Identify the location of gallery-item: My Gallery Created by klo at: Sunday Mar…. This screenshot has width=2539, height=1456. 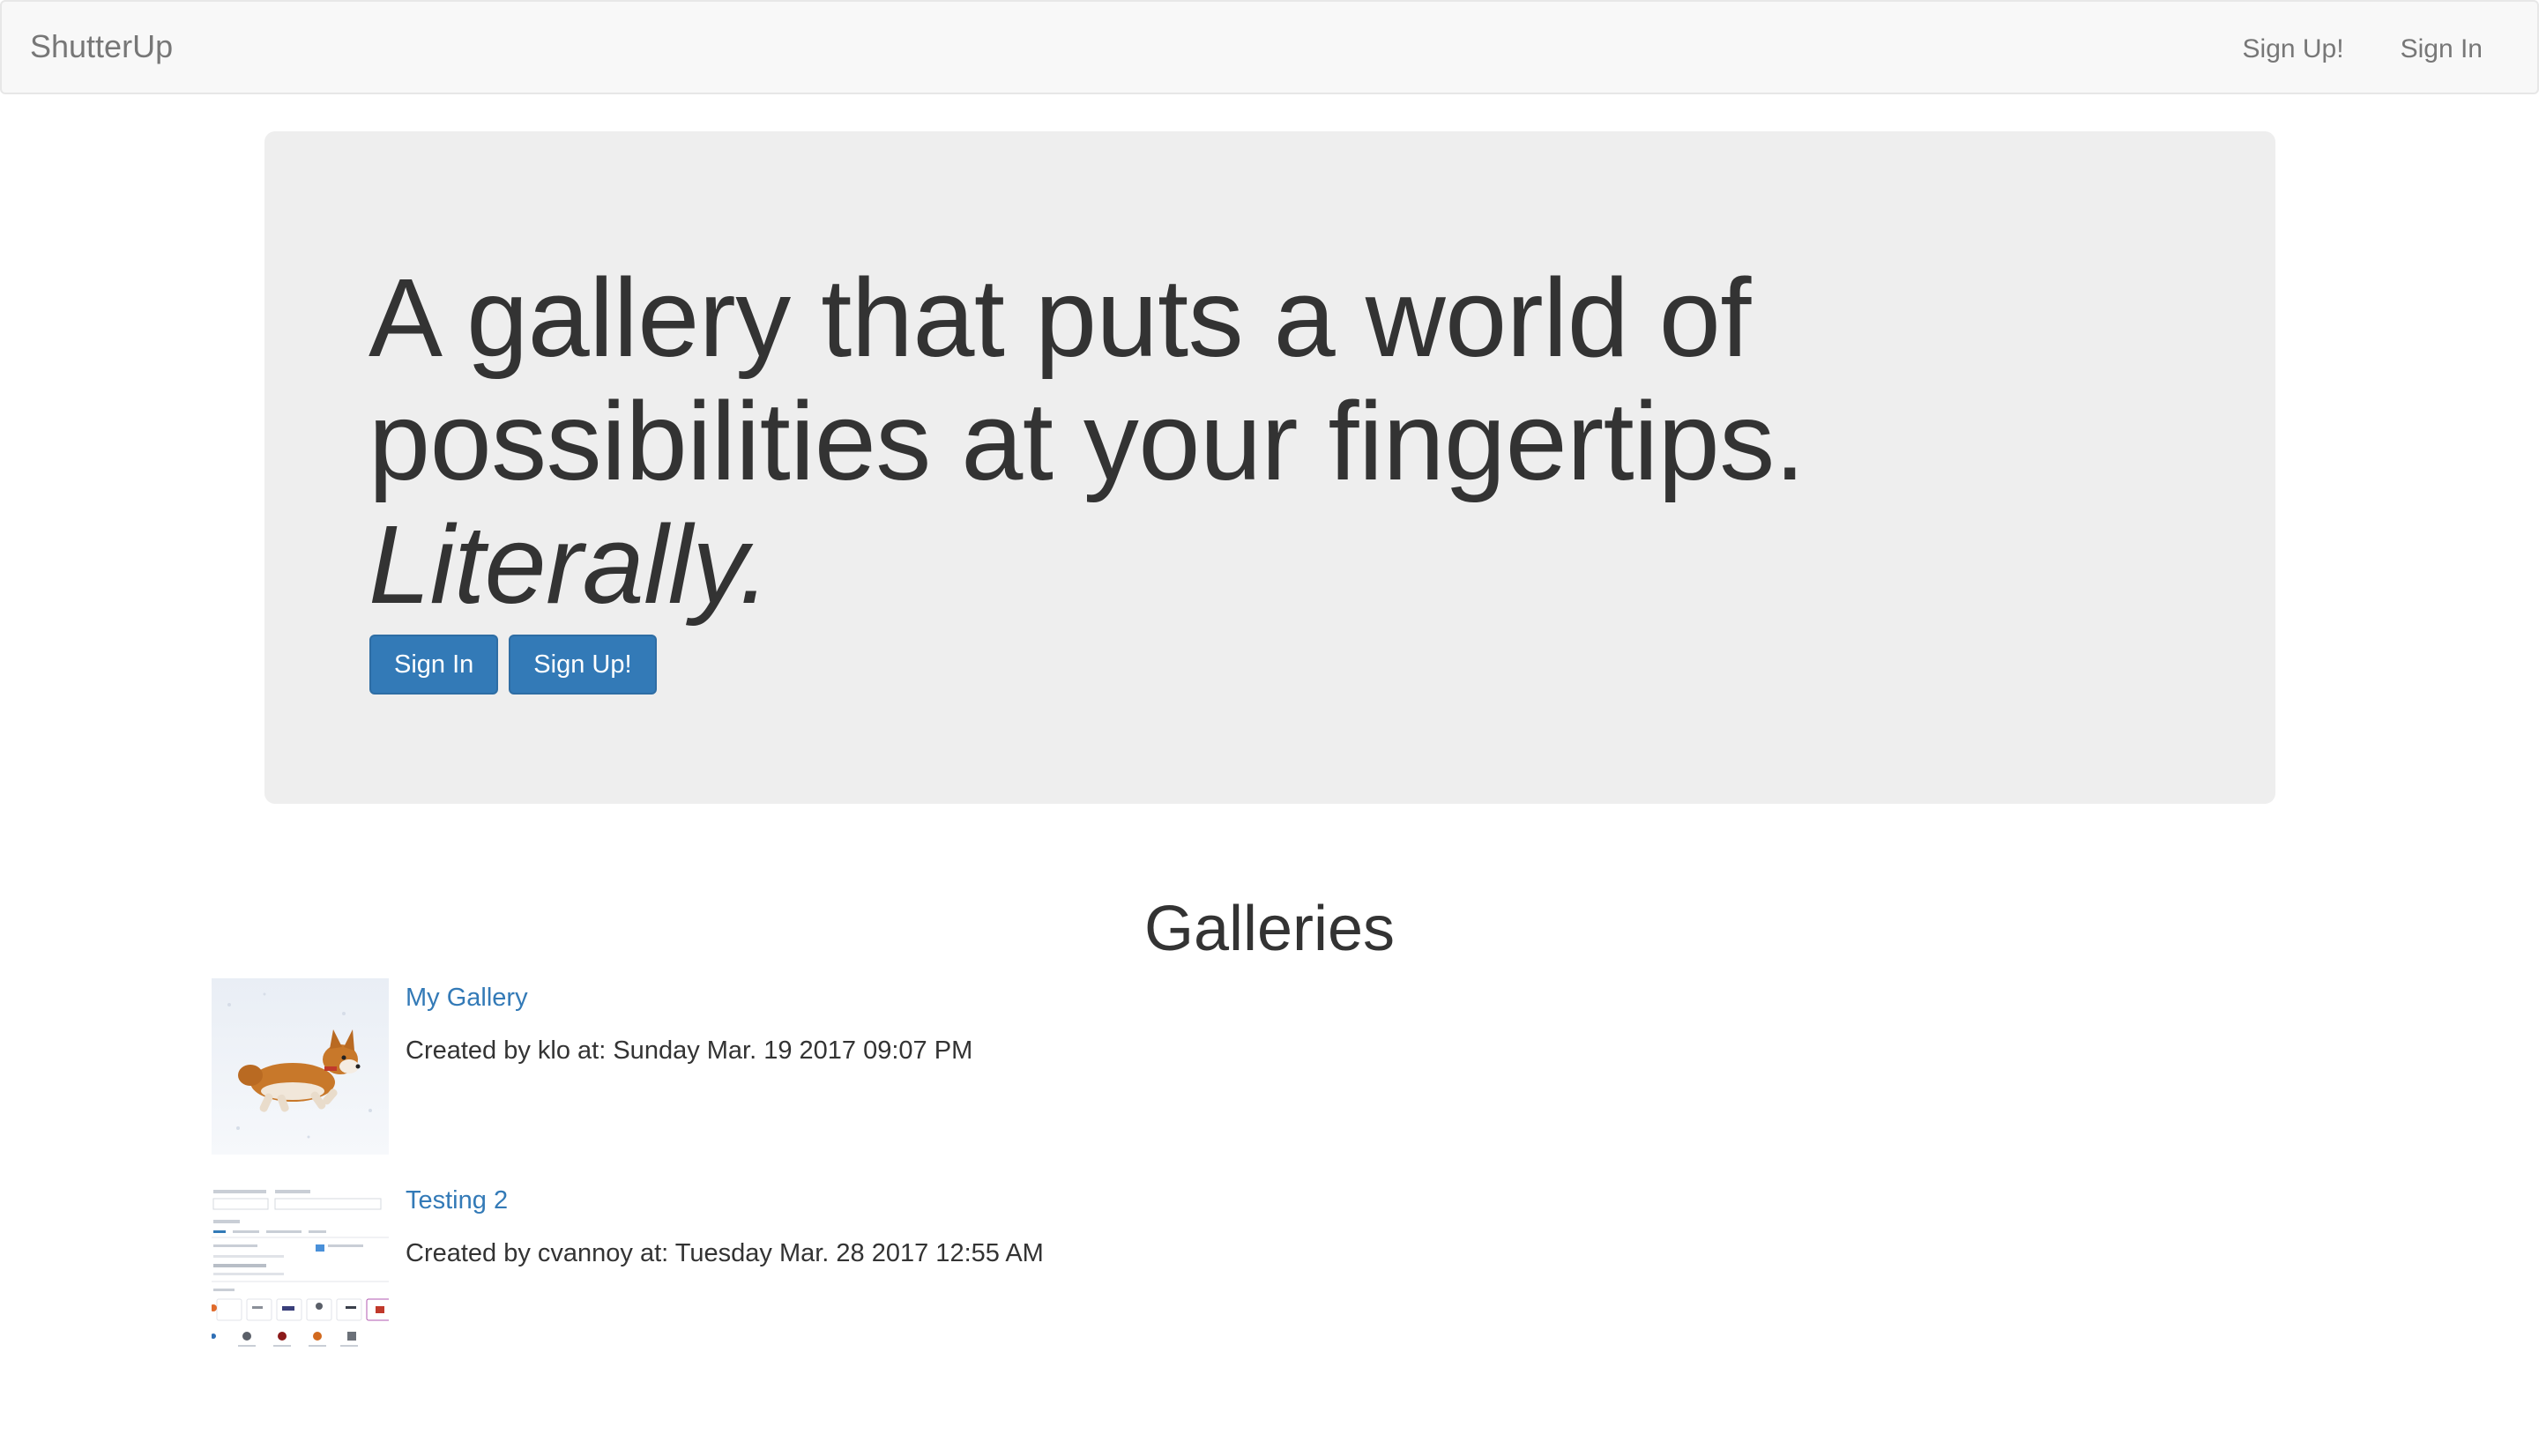
(1269, 1066).